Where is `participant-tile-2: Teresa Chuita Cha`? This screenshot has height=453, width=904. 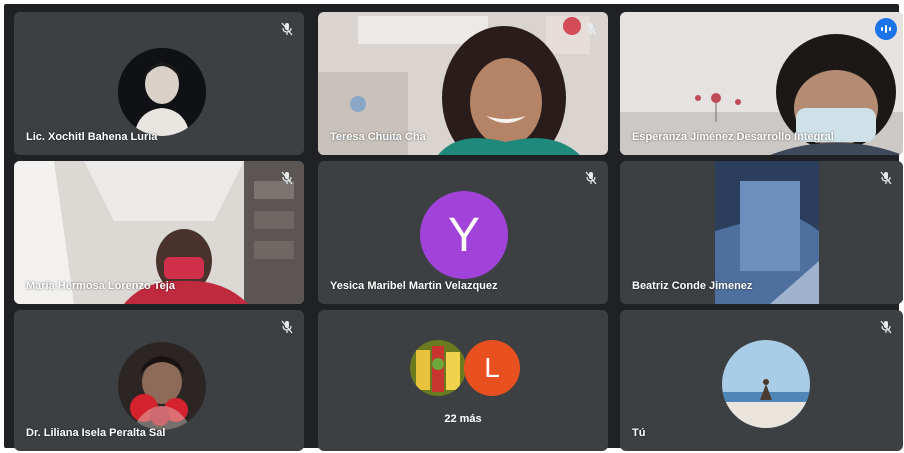
participant-tile-2: Teresa Chuita Cha is located at coordinates (463, 83).